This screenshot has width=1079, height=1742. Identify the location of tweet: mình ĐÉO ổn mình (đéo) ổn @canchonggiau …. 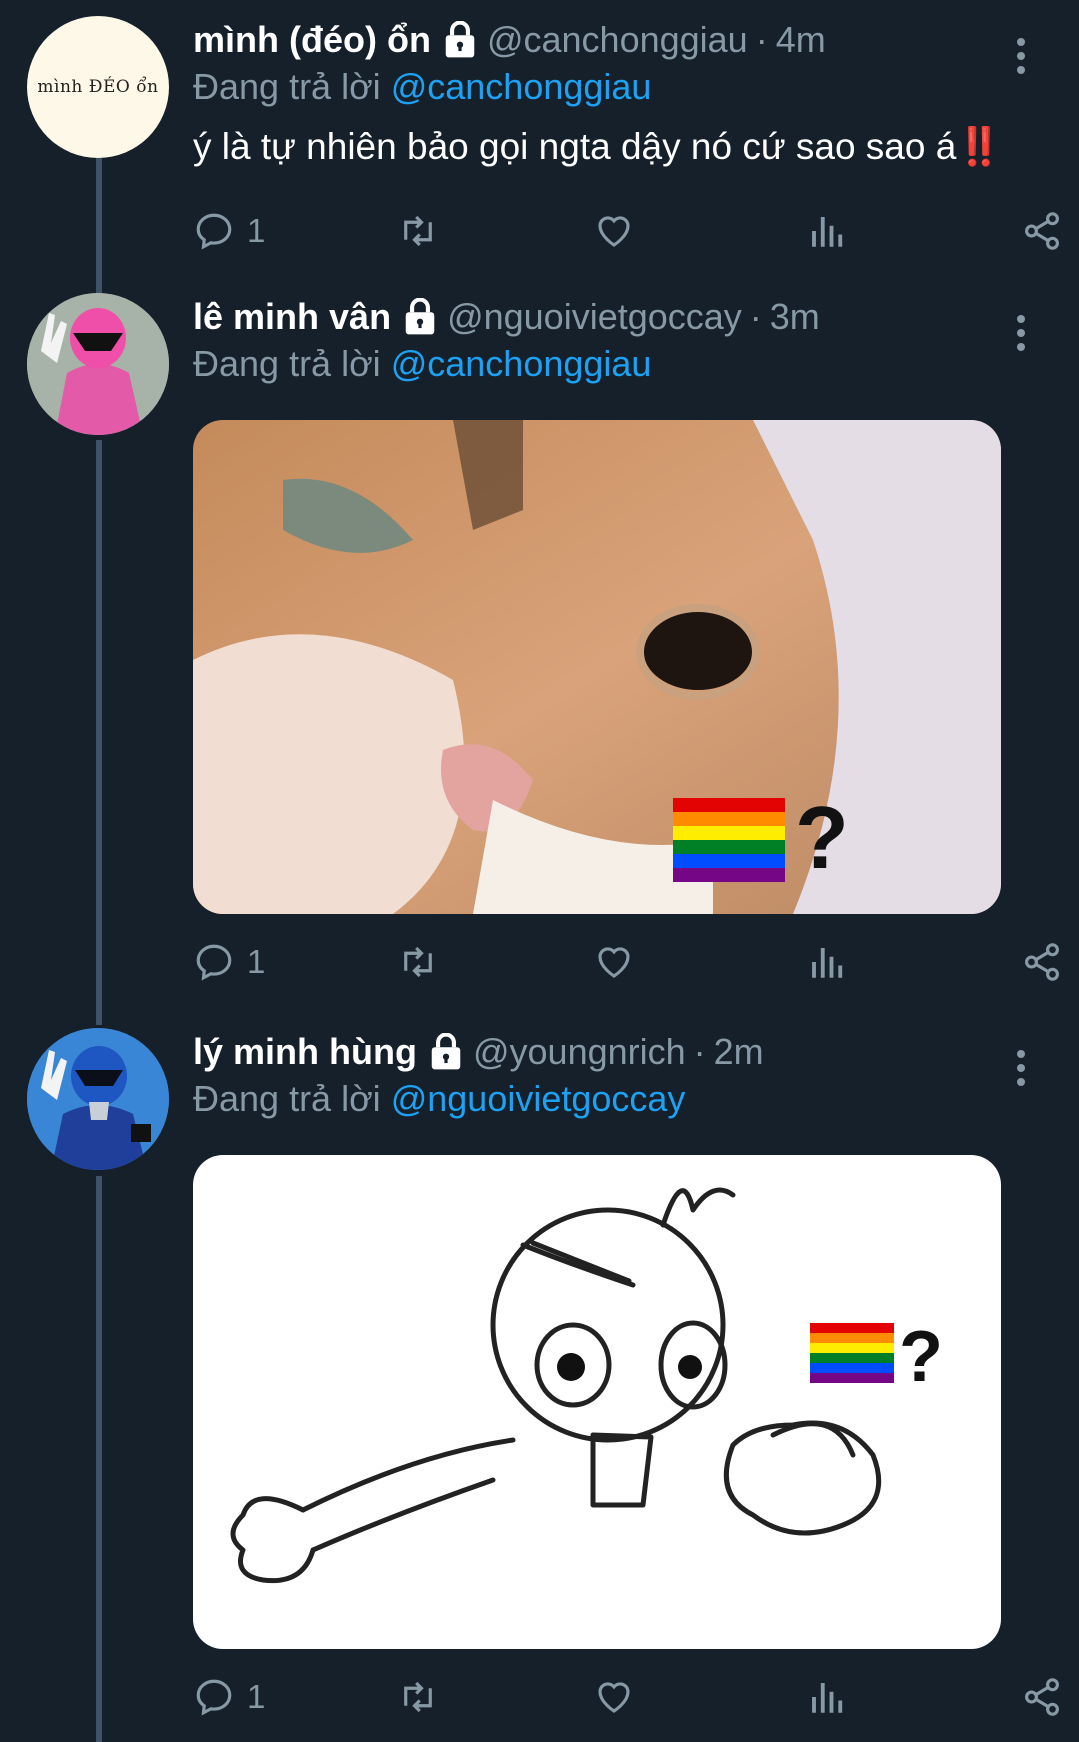
(539, 136).